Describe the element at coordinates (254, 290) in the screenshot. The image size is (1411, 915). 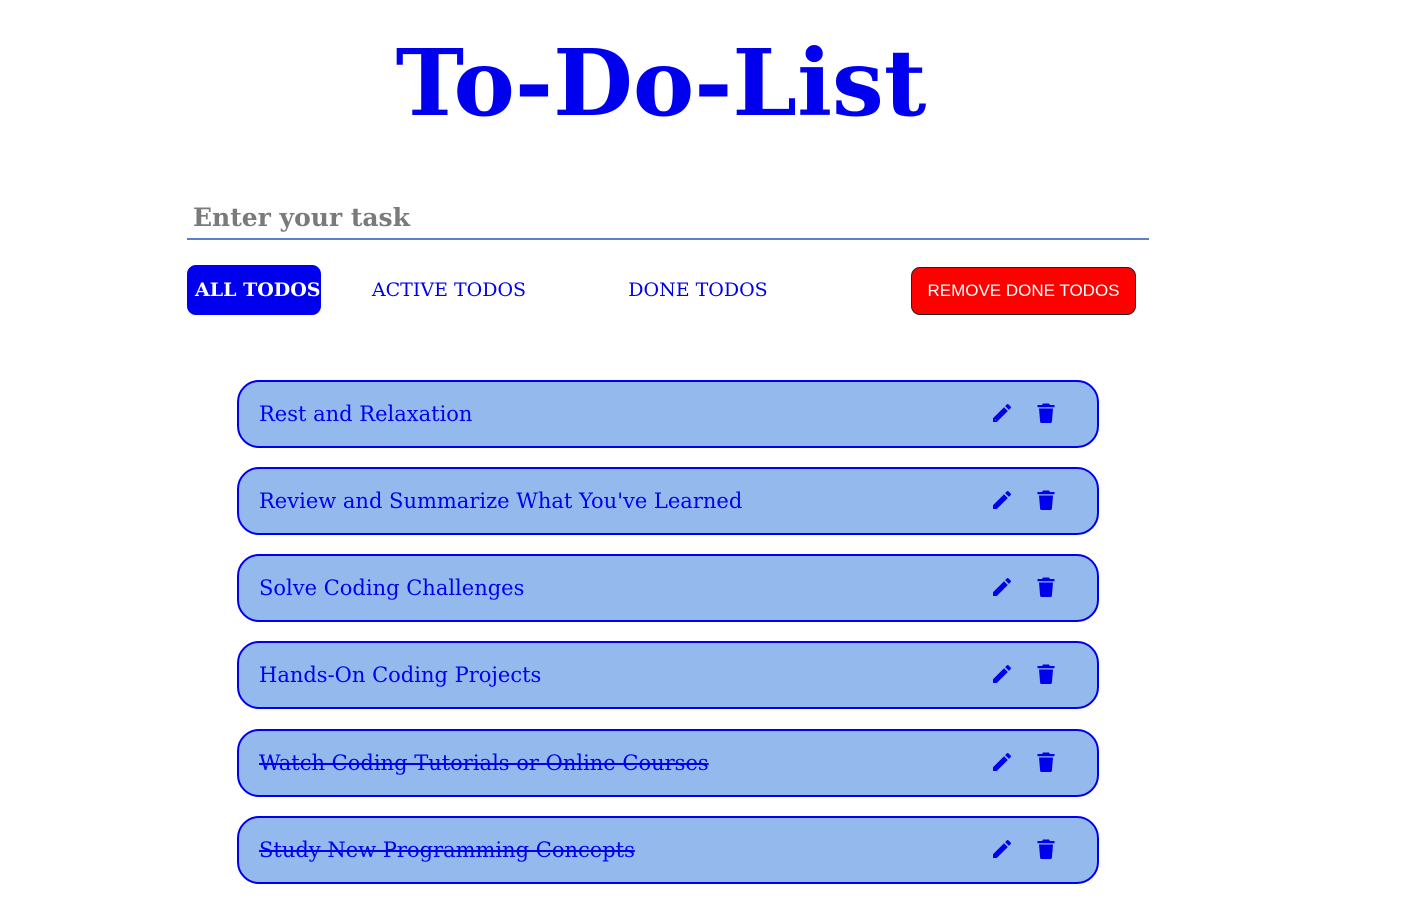
I see `all-todos-button: ALL TODOS` at that location.